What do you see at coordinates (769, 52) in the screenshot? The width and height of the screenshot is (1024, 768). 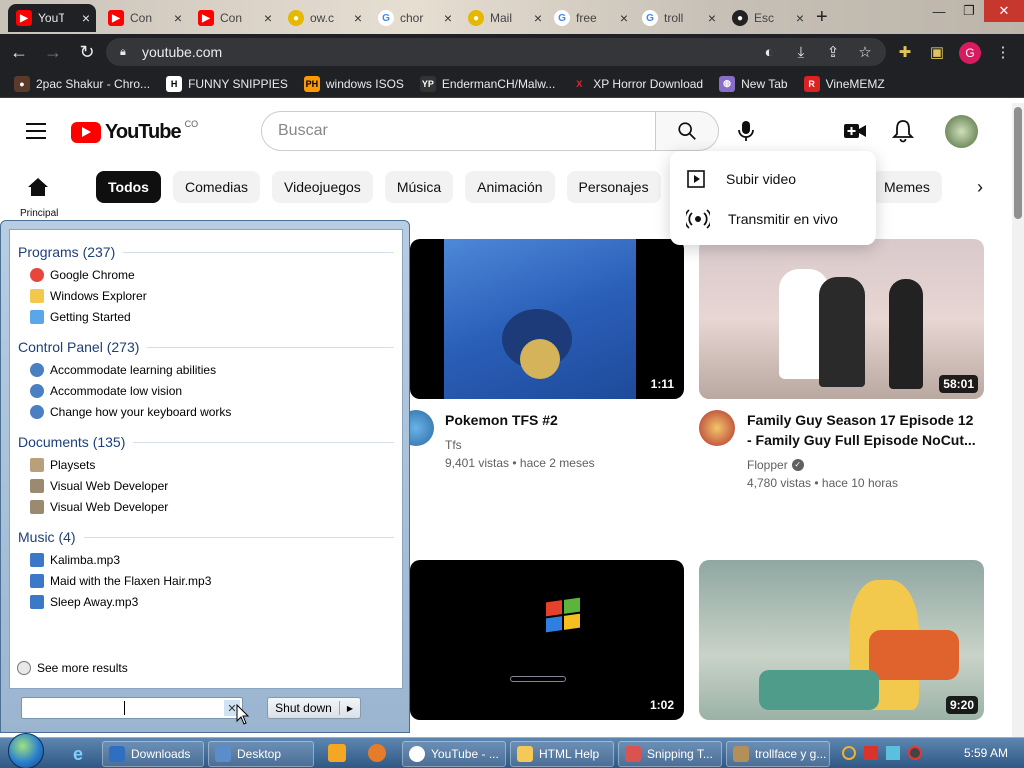 I see `google-lens-icon: ◐` at bounding box center [769, 52].